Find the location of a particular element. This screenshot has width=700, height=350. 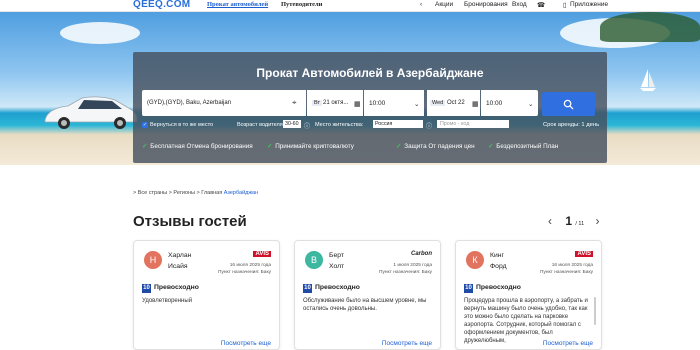

avatar: Н is located at coordinates (153, 260).